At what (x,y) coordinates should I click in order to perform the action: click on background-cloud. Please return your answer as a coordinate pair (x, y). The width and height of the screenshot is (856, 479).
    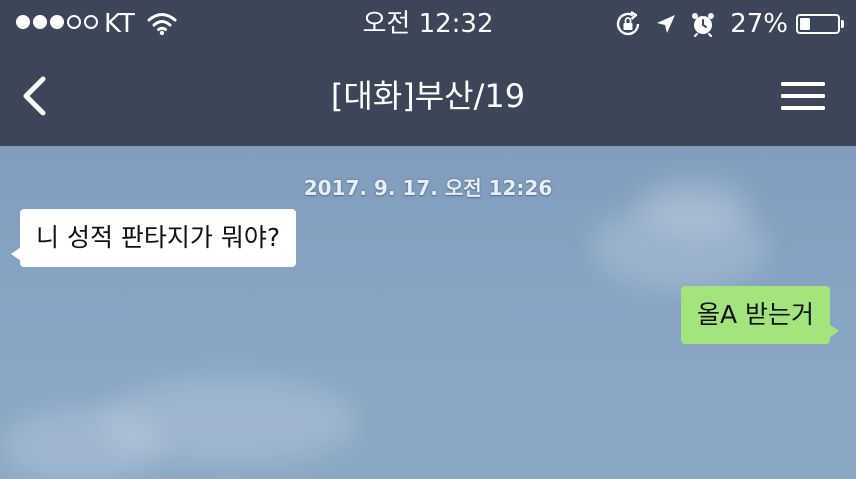
    Looking at the image, I should click on (80, 442).